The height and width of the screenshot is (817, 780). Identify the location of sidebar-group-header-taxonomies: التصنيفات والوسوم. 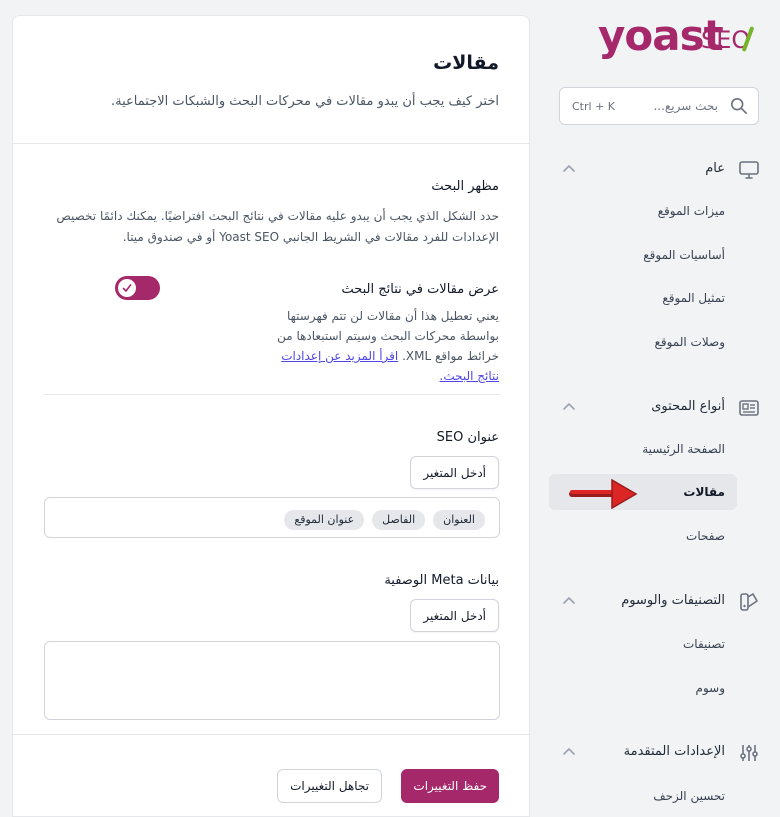
(659, 602).